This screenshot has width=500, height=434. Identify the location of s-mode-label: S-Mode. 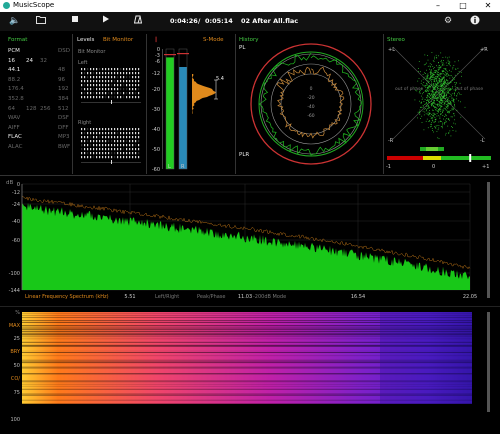
(213, 40).